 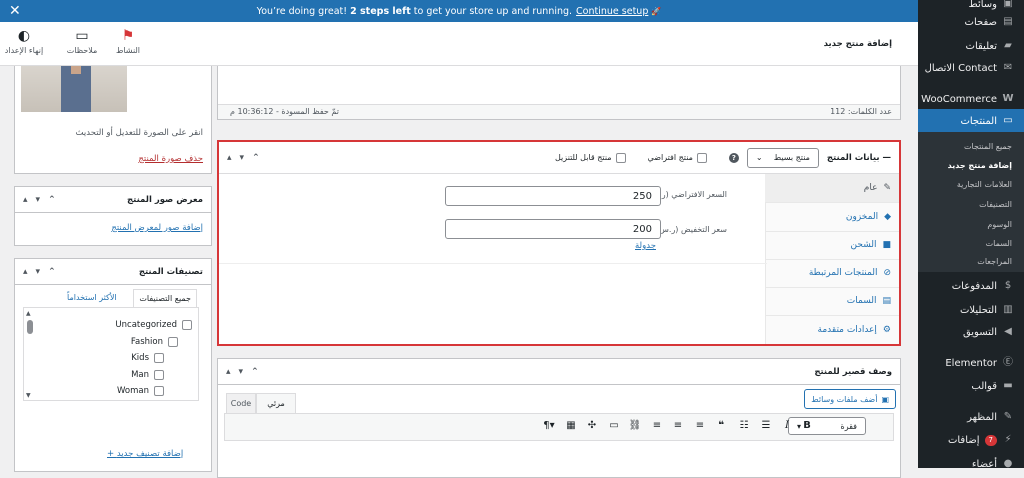 What do you see at coordinates (971, 363) in the screenshot?
I see `menu-item-elementor: Elementor Ⓔ` at bounding box center [971, 363].